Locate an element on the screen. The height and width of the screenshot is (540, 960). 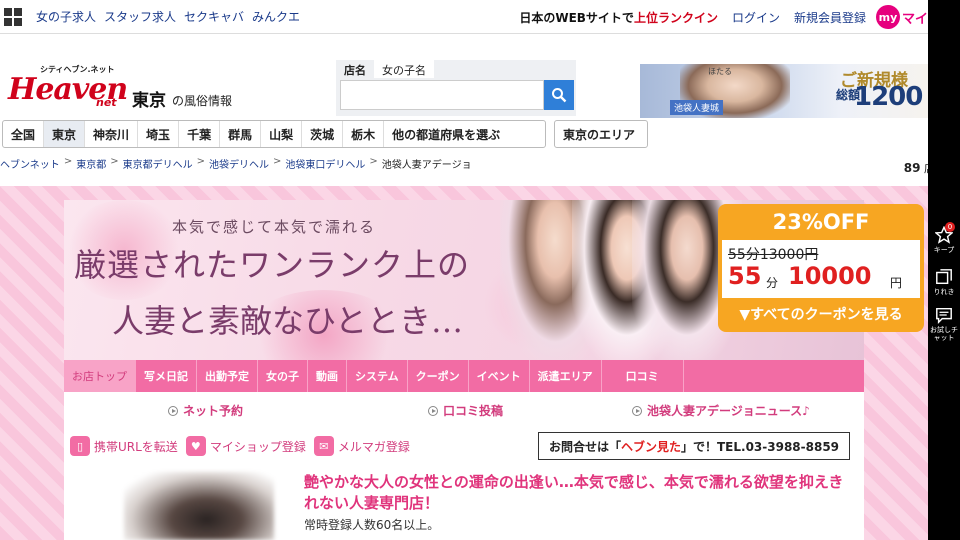
breadcrumb-heaven: ヘブンネット is located at coordinates (30, 166).